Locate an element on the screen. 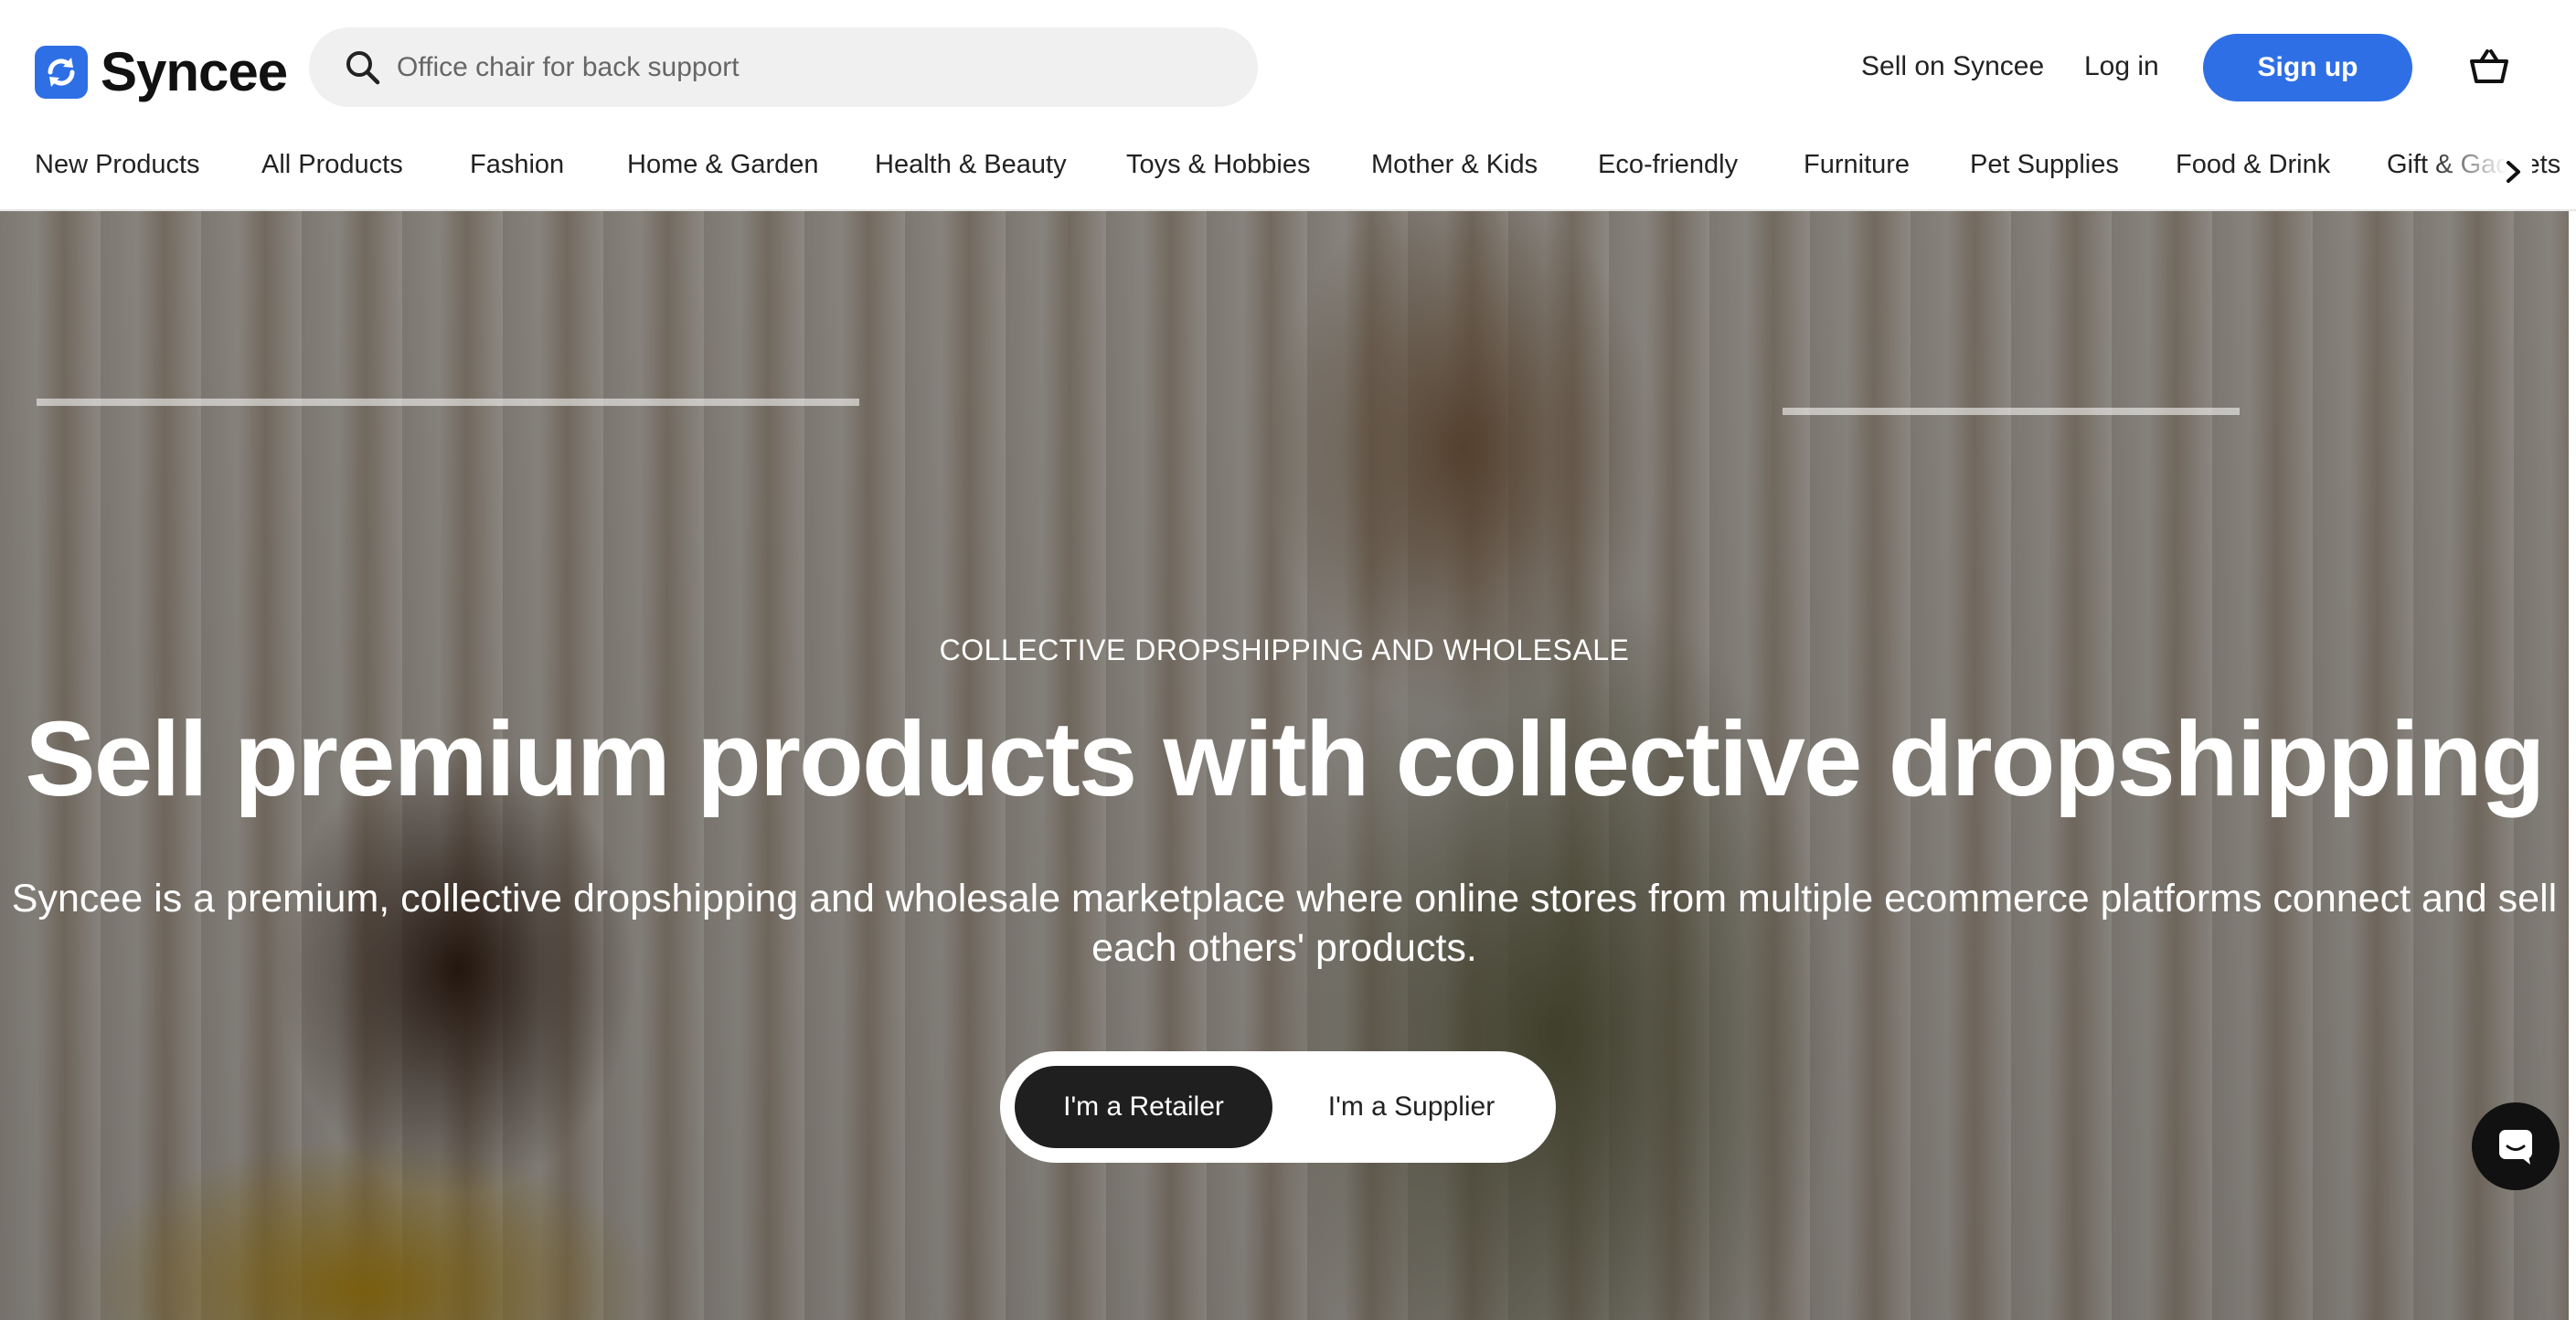 The image size is (2576, 1320). chevron-right-icon is located at coordinates (2514, 172).